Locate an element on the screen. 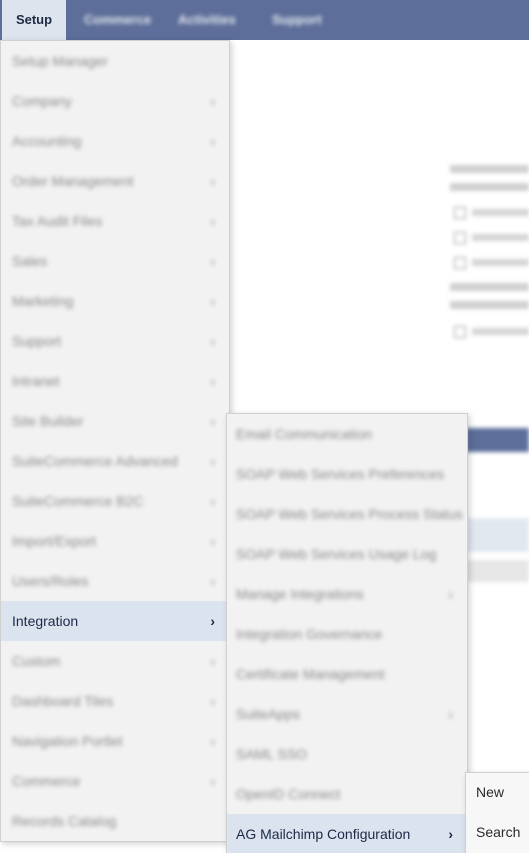 The image size is (529, 853). top-nav-bar: Setup Commerce Activities Support is located at coordinates (264, 20).